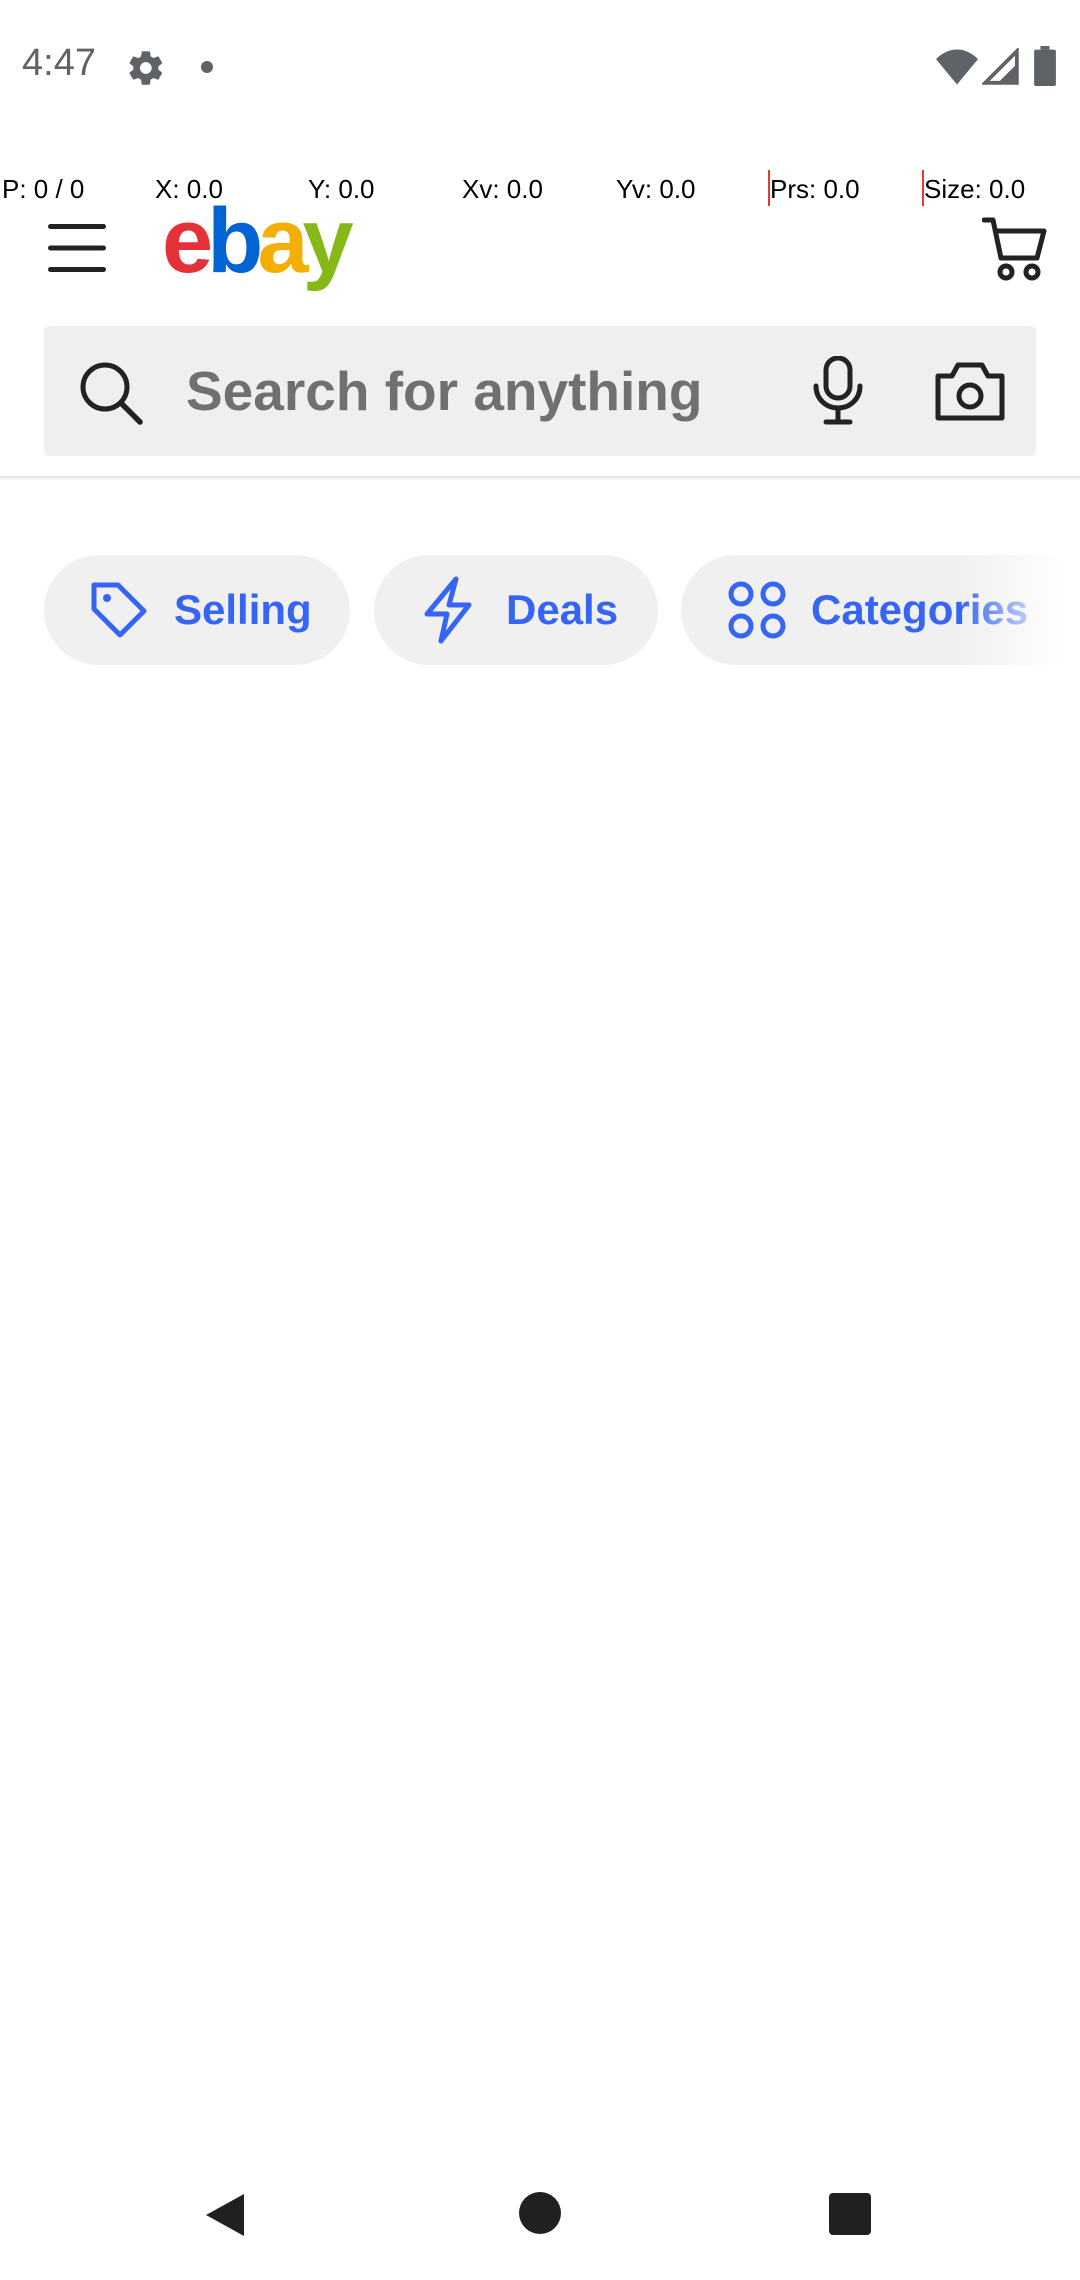 This screenshot has width=1080, height=2280. Describe the element at coordinates (957, 67) in the screenshot. I see `wifi-icon` at that location.